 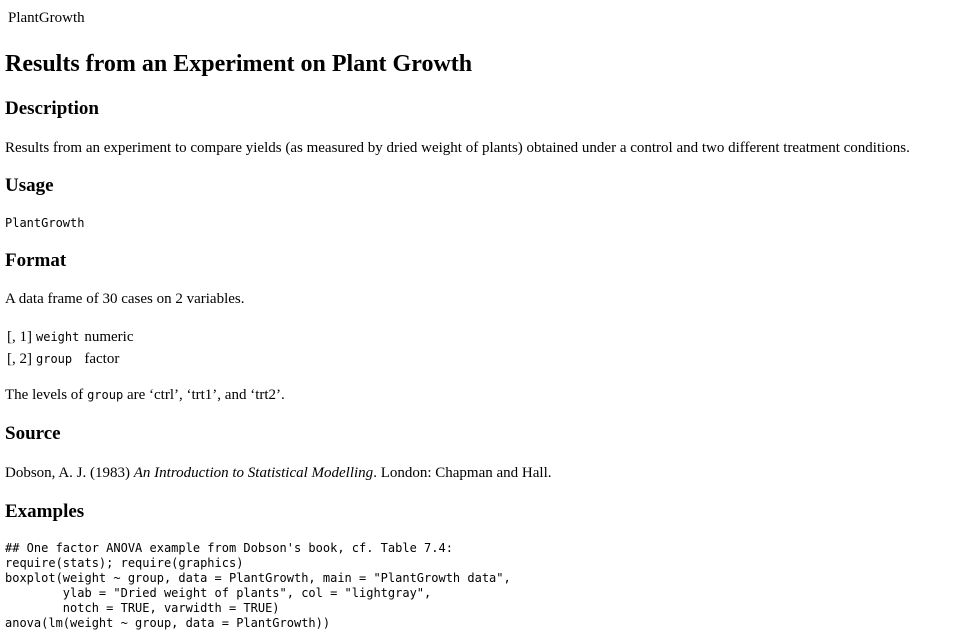 I want to click on format-table: [, 1] weight numeric [, 2] group factor, so click(x=72, y=348).